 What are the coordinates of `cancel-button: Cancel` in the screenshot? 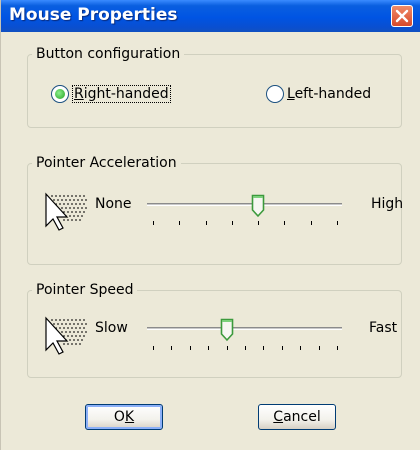 It's located at (297, 417).